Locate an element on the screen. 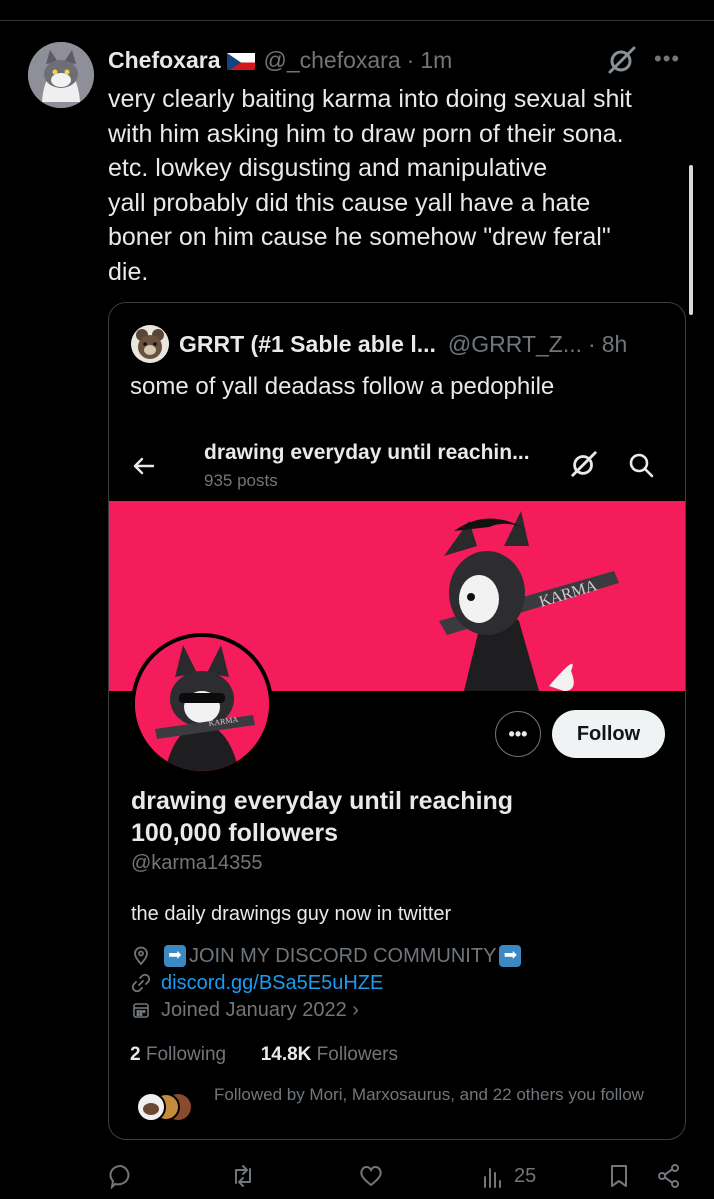 The height and width of the screenshot is (1199, 714). author-handle: @_chefoxara is located at coordinates (331, 60).